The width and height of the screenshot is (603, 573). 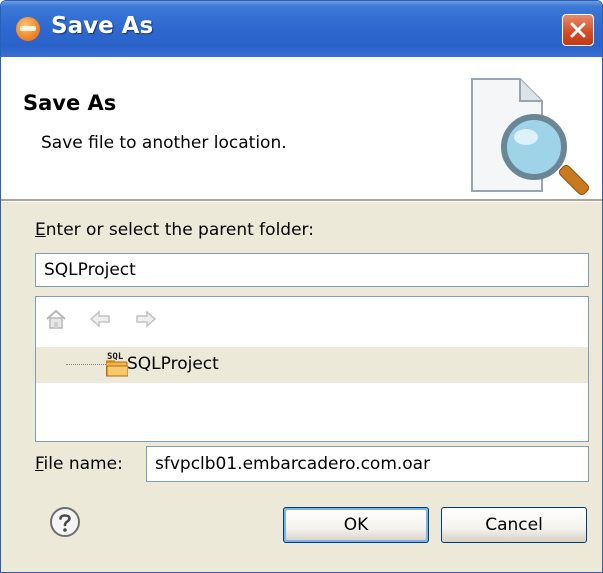 I want to click on file-name-label: File name:, so click(x=79, y=464).